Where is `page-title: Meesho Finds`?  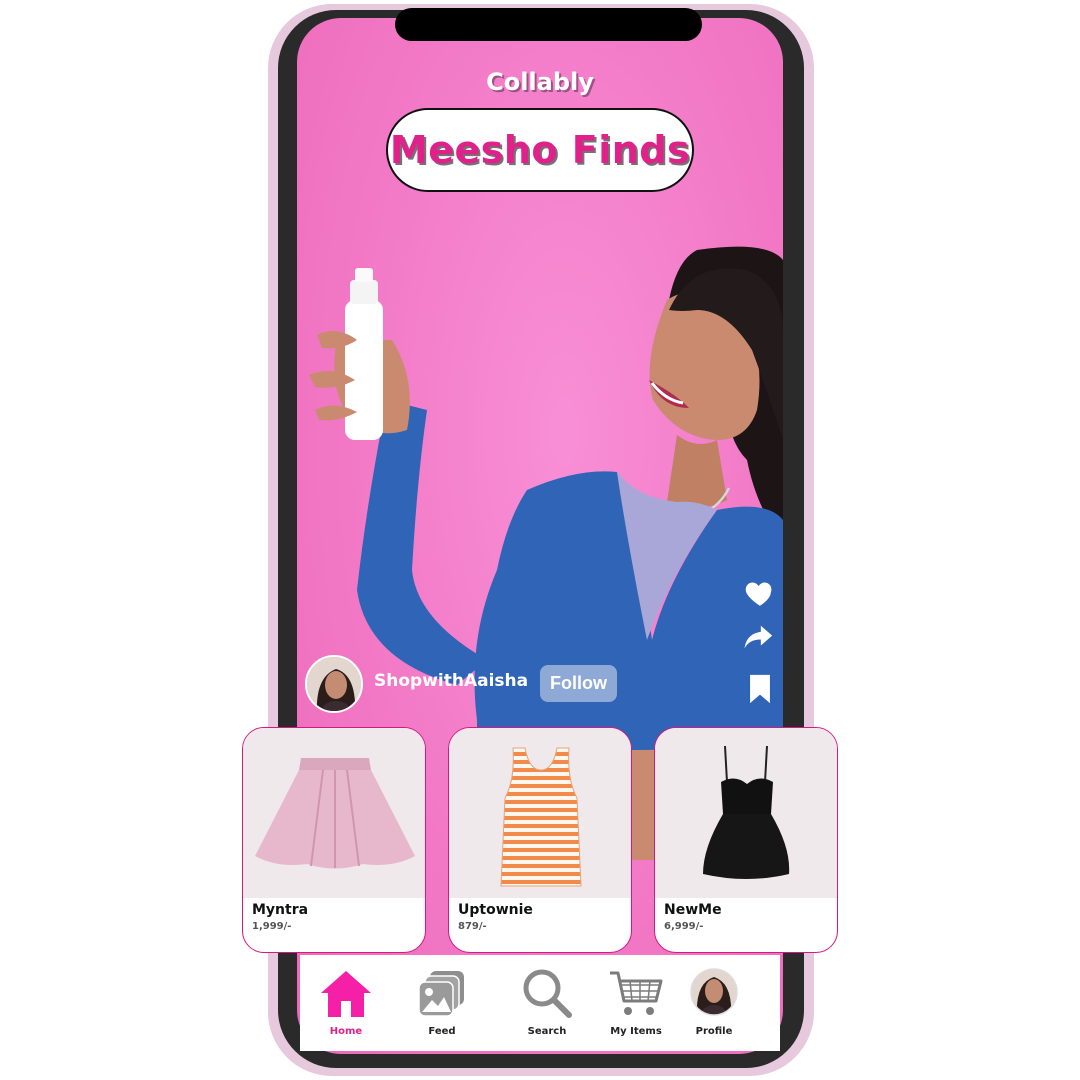
page-title: Meesho Finds is located at coordinates (540, 150).